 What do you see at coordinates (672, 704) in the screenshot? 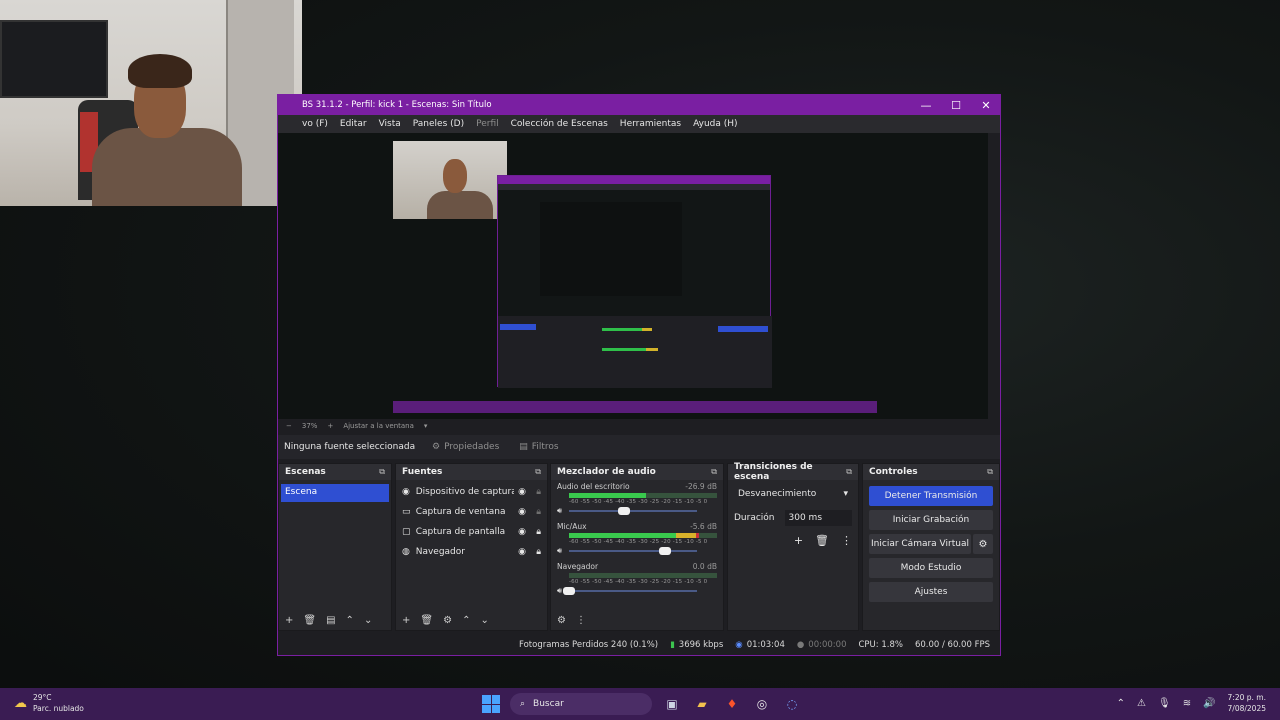
I see `task-view-icon: ▣` at bounding box center [672, 704].